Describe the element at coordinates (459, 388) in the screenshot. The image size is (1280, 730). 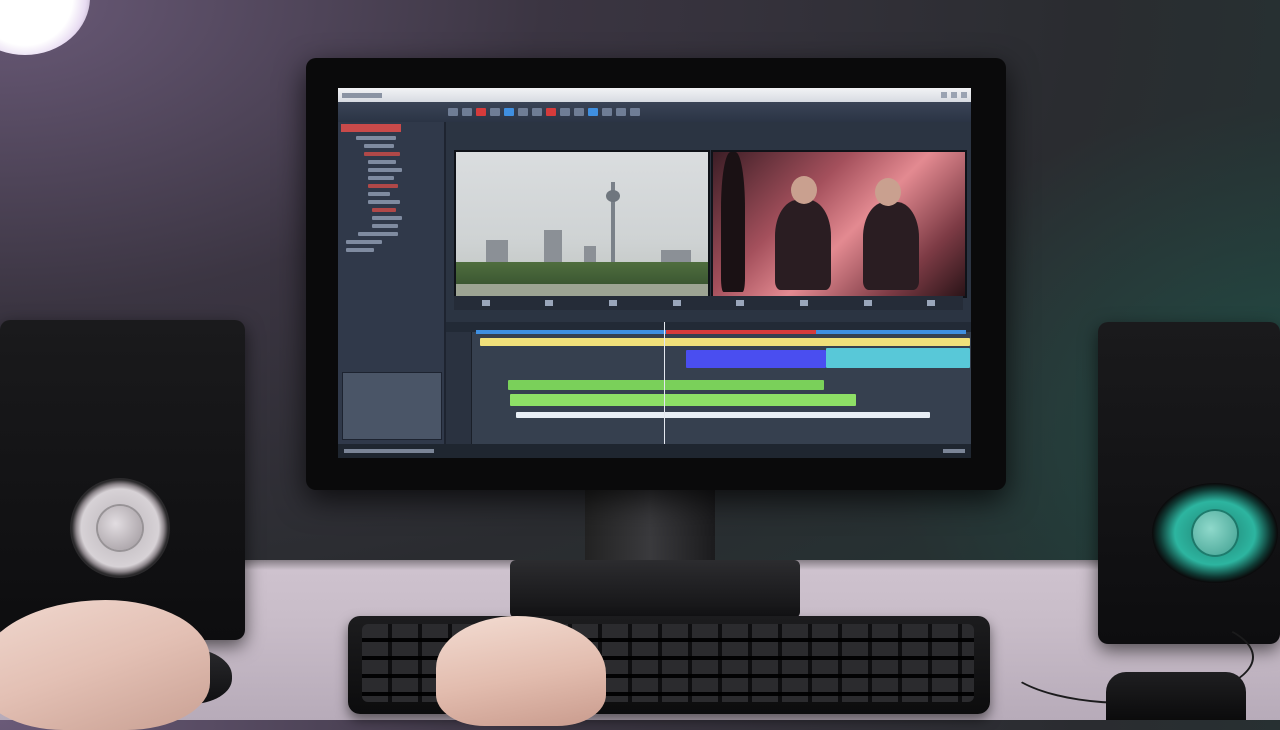
I see `track-headers` at that location.